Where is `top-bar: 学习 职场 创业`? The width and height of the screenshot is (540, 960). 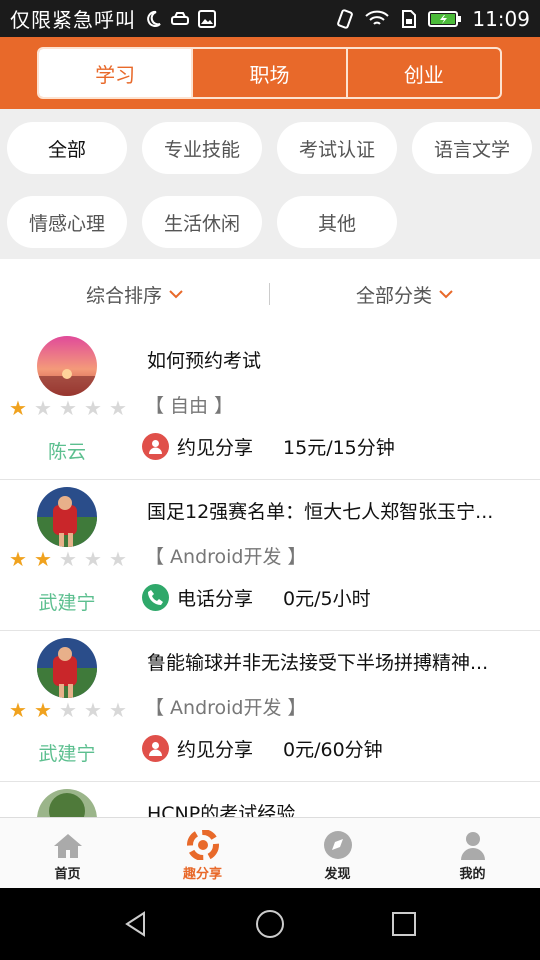
top-bar: 学习 职场 创业 is located at coordinates (270, 73).